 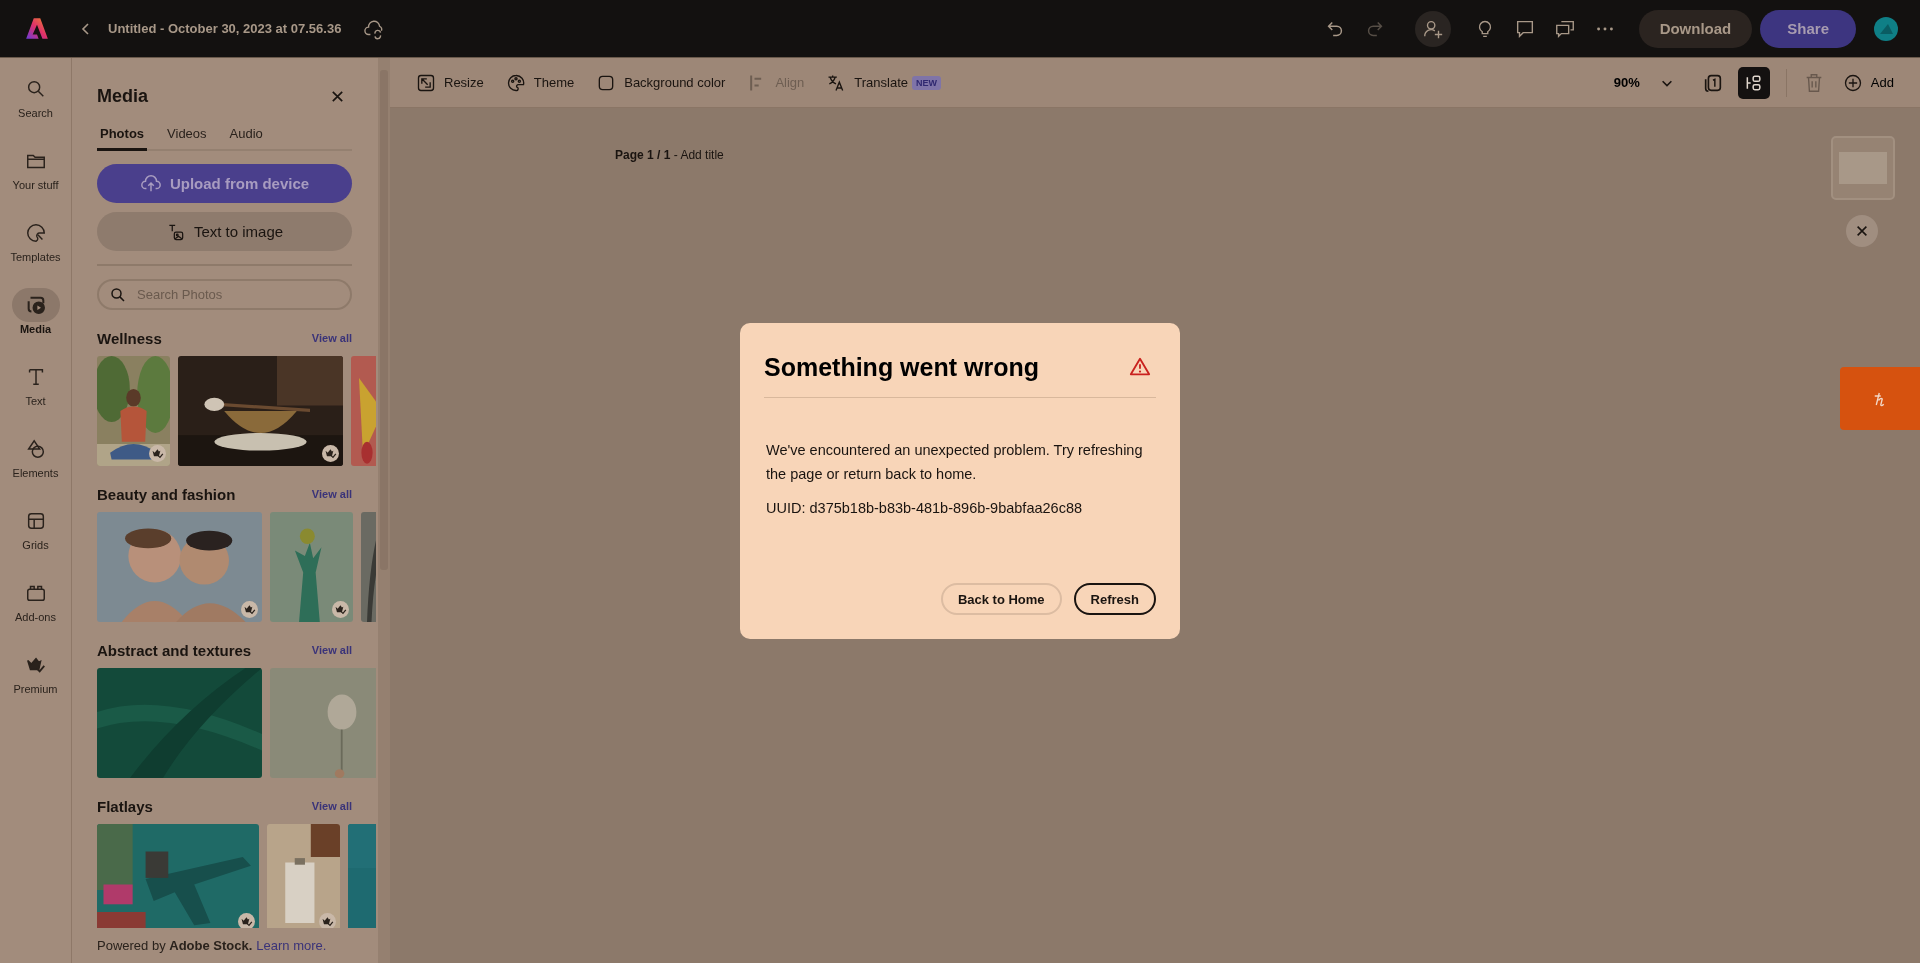 What do you see at coordinates (450, 82) in the screenshot?
I see `toolbar-button: Resize` at bounding box center [450, 82].